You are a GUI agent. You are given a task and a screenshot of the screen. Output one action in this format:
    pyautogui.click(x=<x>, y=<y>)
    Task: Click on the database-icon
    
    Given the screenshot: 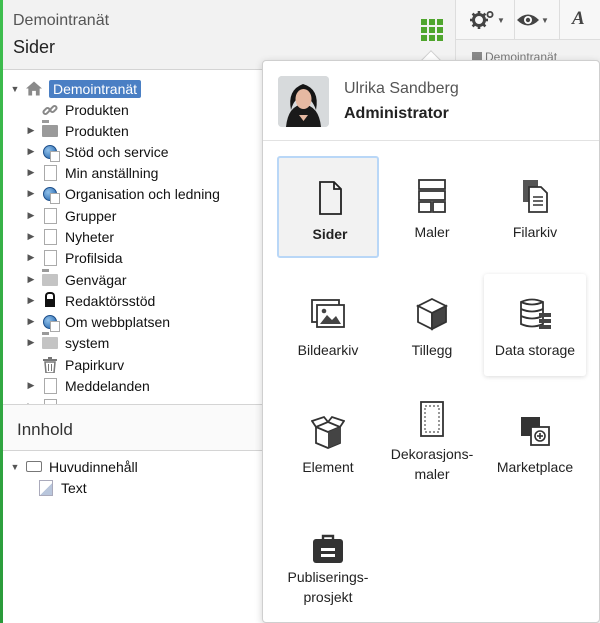 What is the action you would take?
    pyautogui.click(x=535, y=313)
    